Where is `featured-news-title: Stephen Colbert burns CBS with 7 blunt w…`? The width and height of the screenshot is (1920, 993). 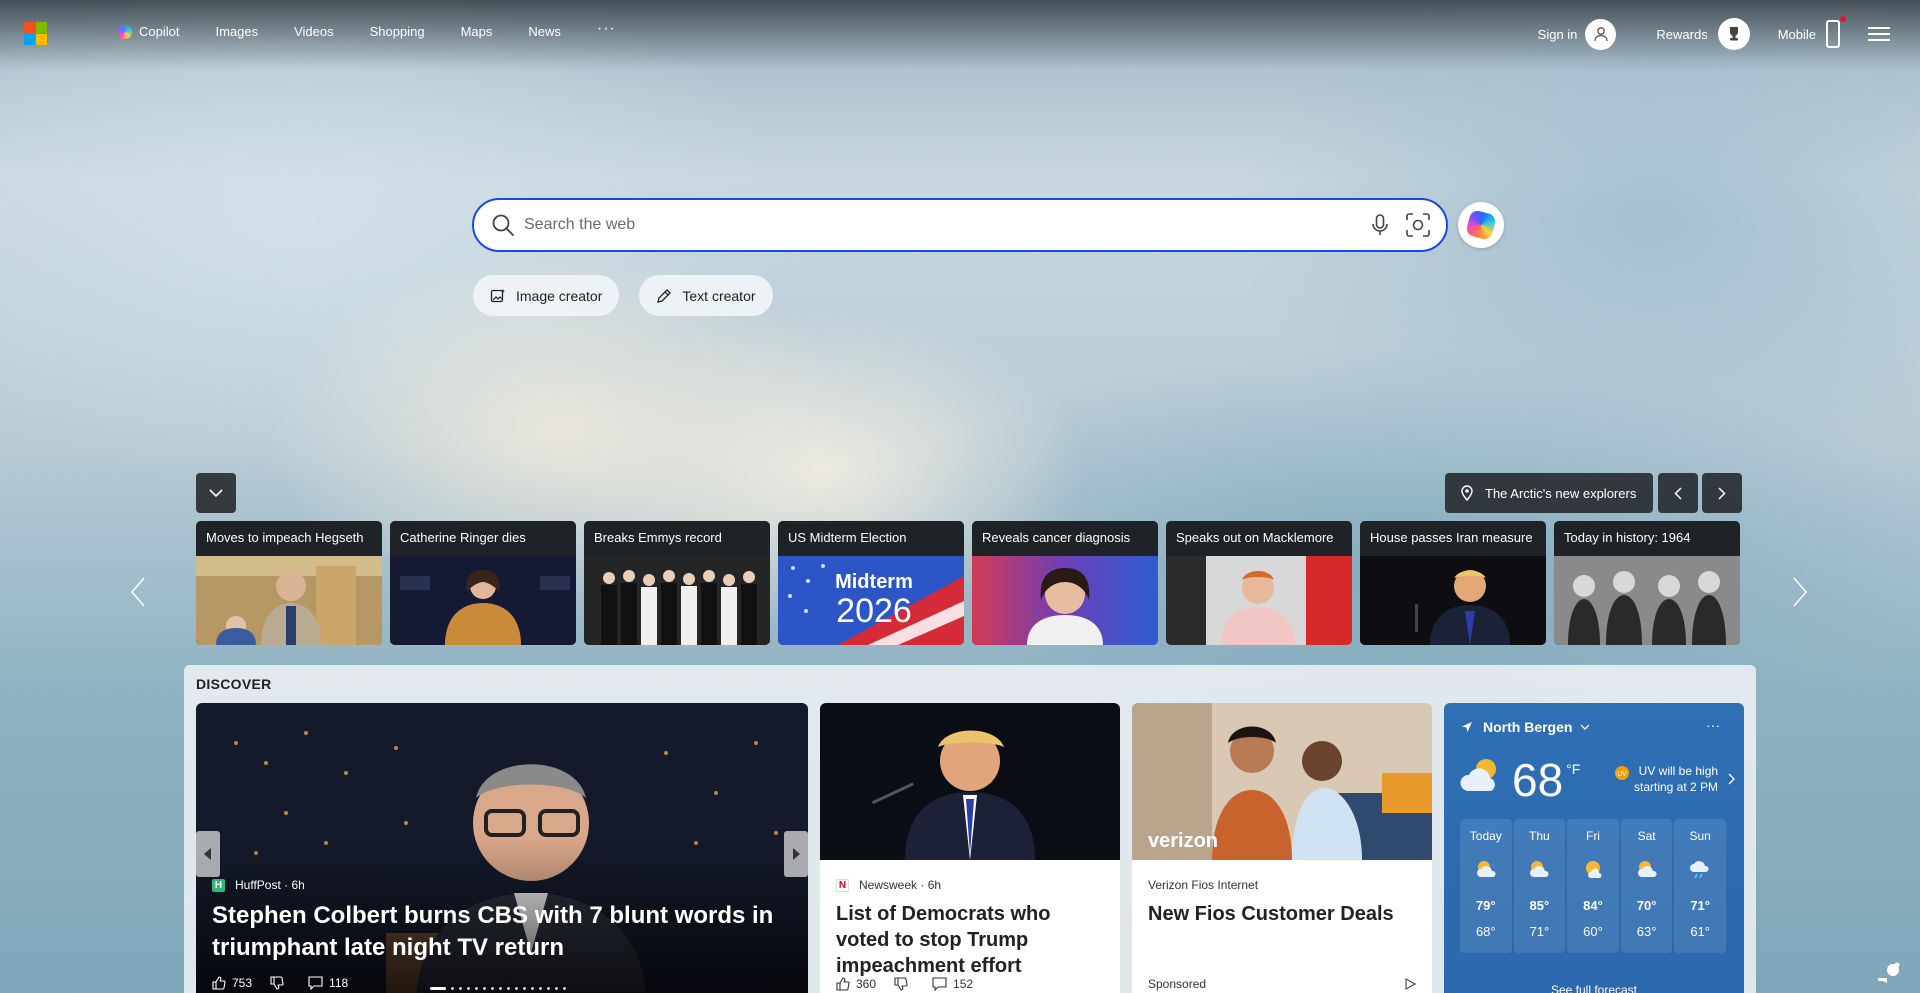
featured-news-title: Stephen Colbert burns CBS with 7 blunt w… is located at coordinates (502, 932).